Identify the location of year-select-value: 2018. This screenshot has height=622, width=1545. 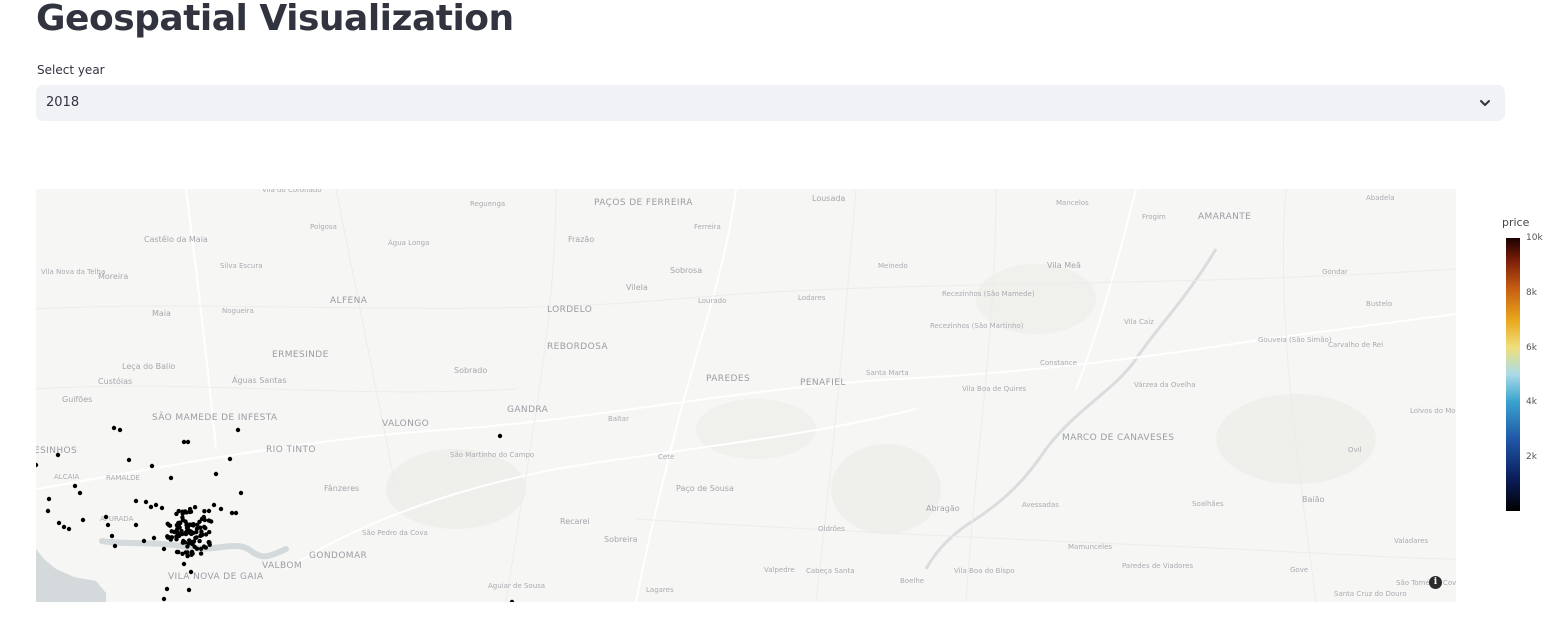
(63, 102).